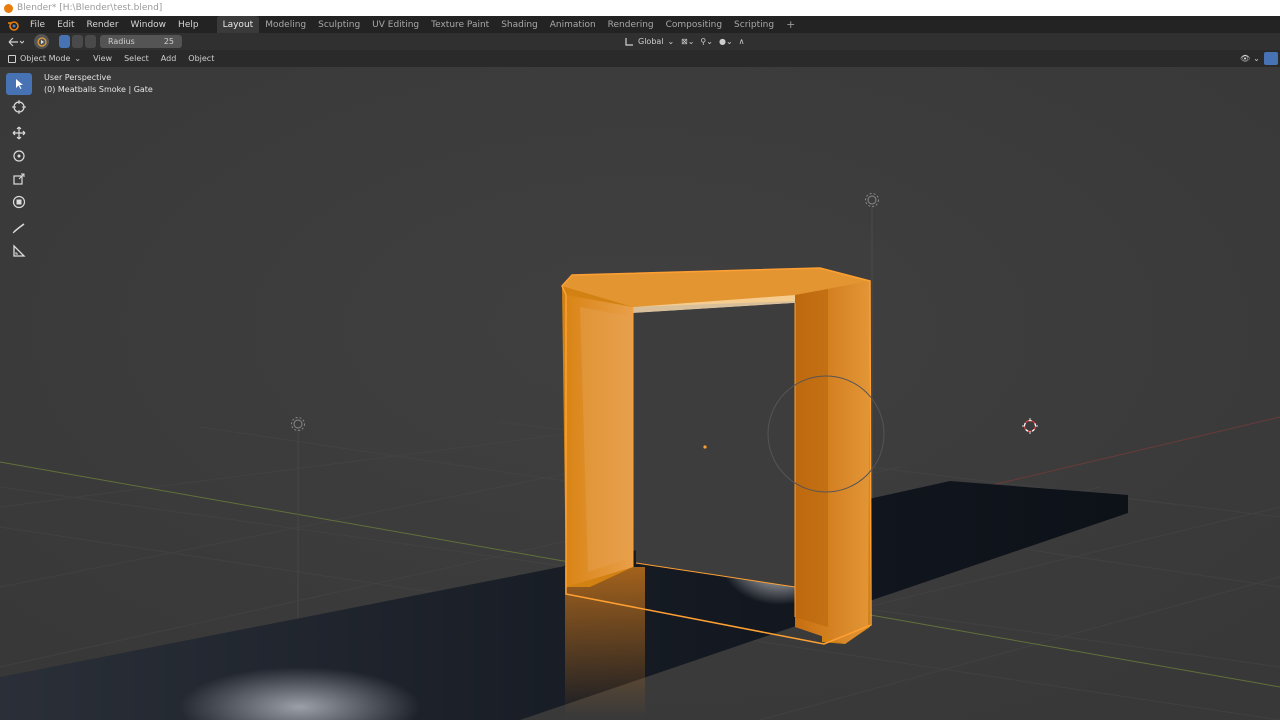 The height and width of the screenshot is (720, 1280). I want to click on object-origin-dot, so click(705, 447).